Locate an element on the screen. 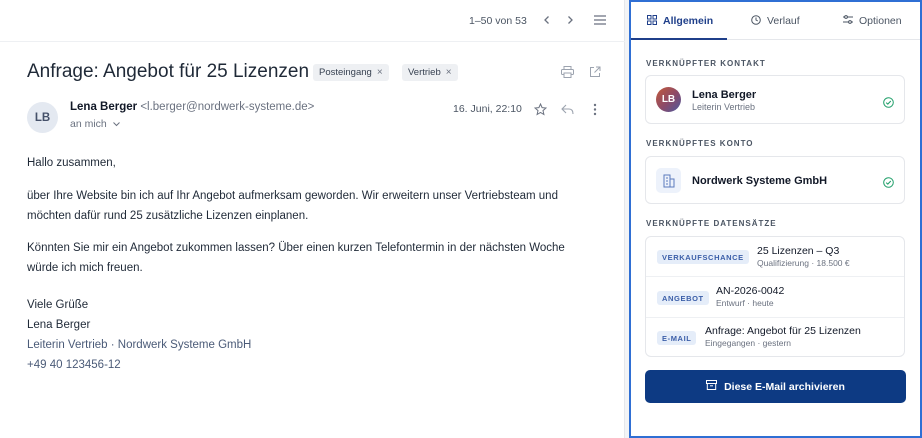  recipient-toggle: an mich is located at coordinates (95, 124).